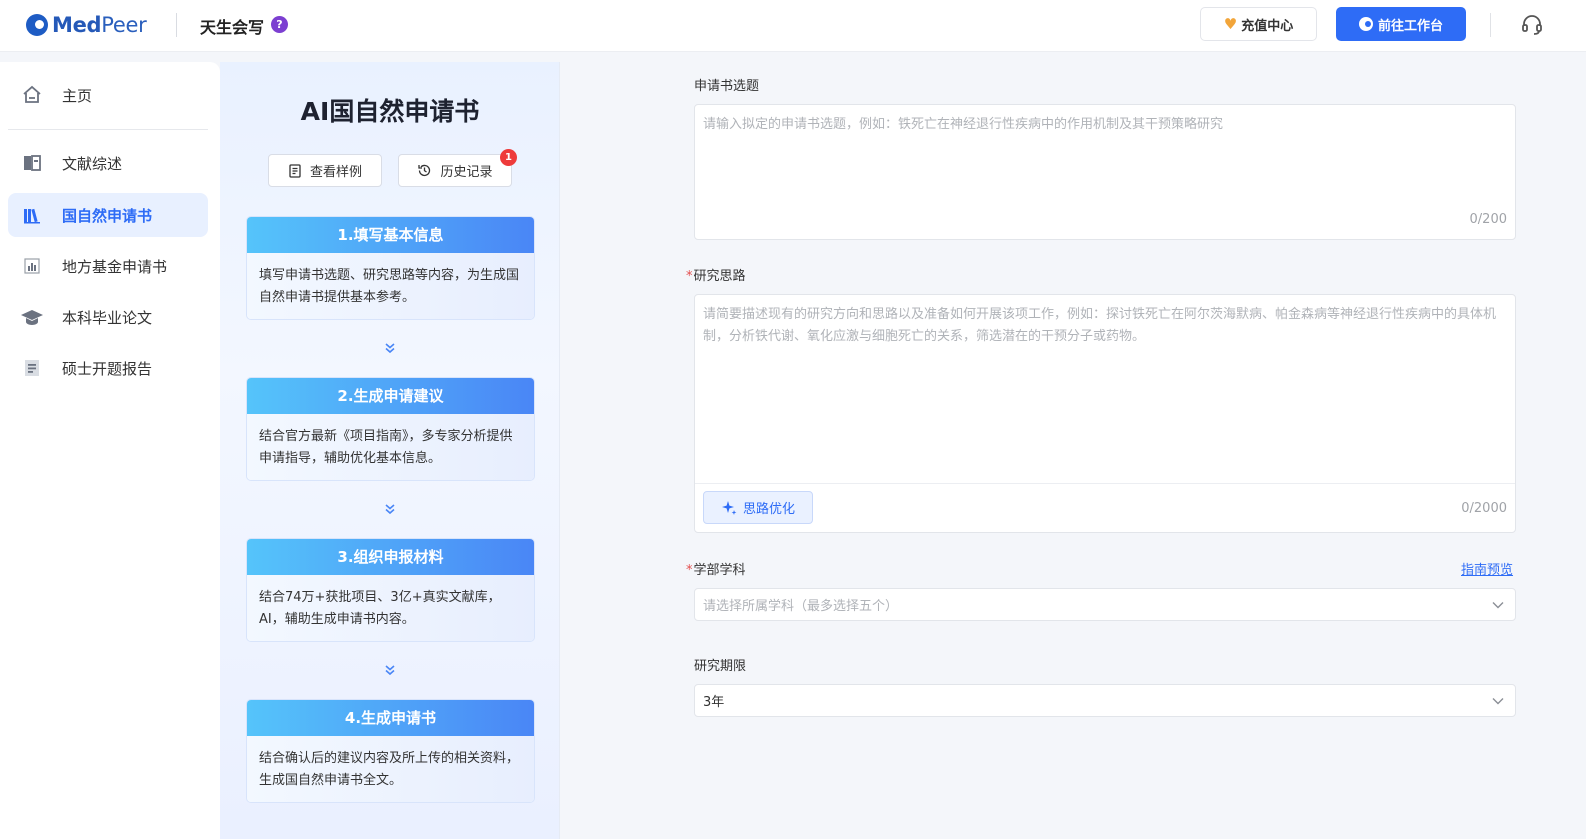  I want to click on idea-label-row: *研究思路, so click(716, 274).